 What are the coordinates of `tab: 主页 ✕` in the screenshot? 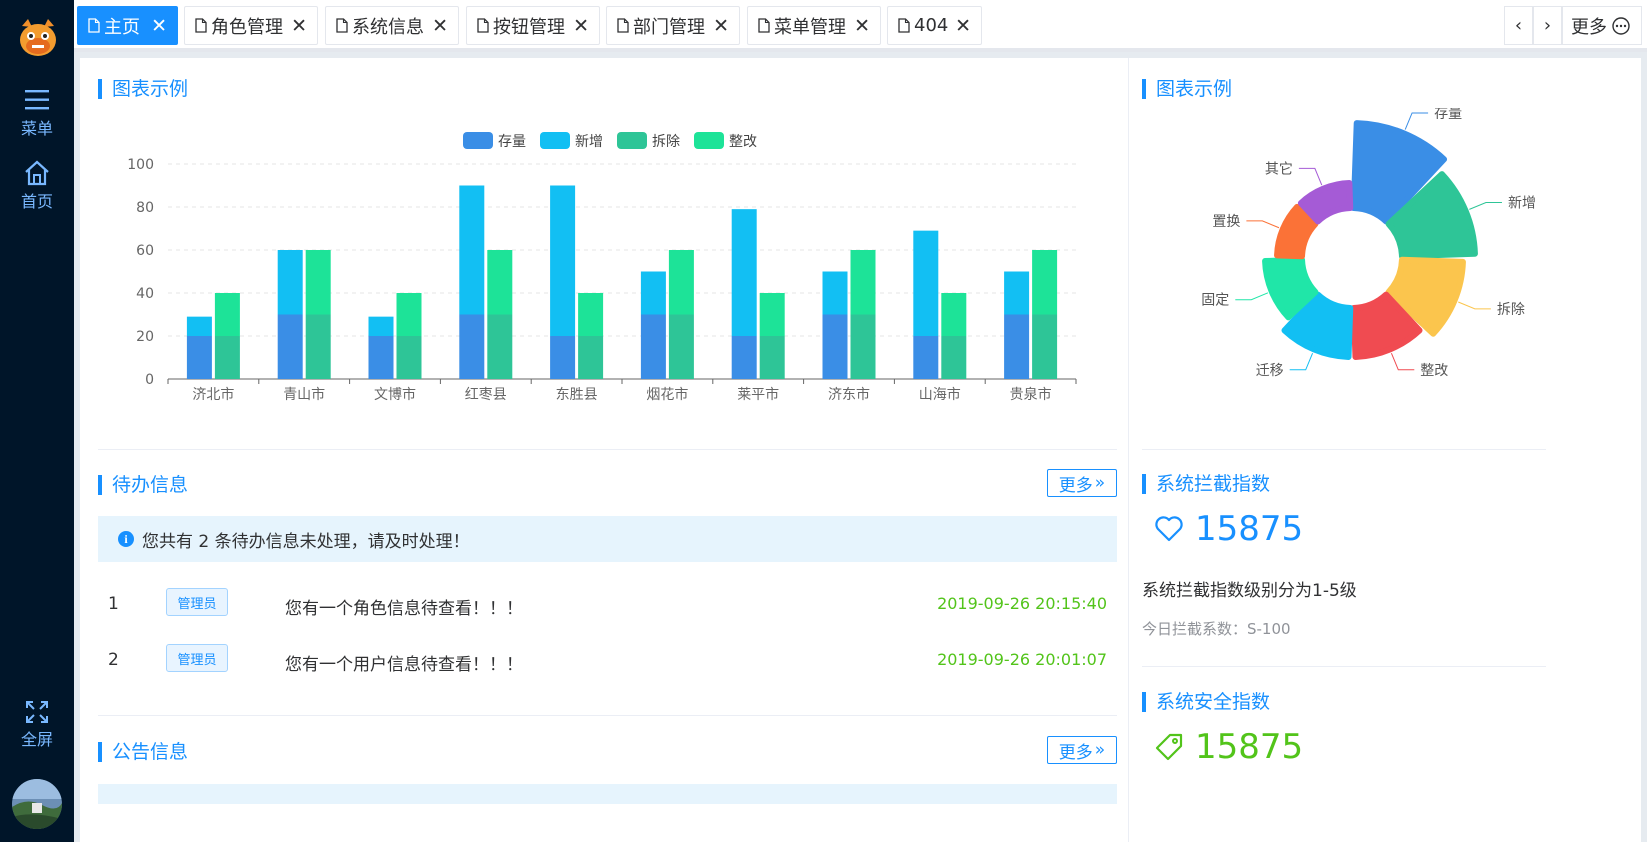 It's located at (127, 25).